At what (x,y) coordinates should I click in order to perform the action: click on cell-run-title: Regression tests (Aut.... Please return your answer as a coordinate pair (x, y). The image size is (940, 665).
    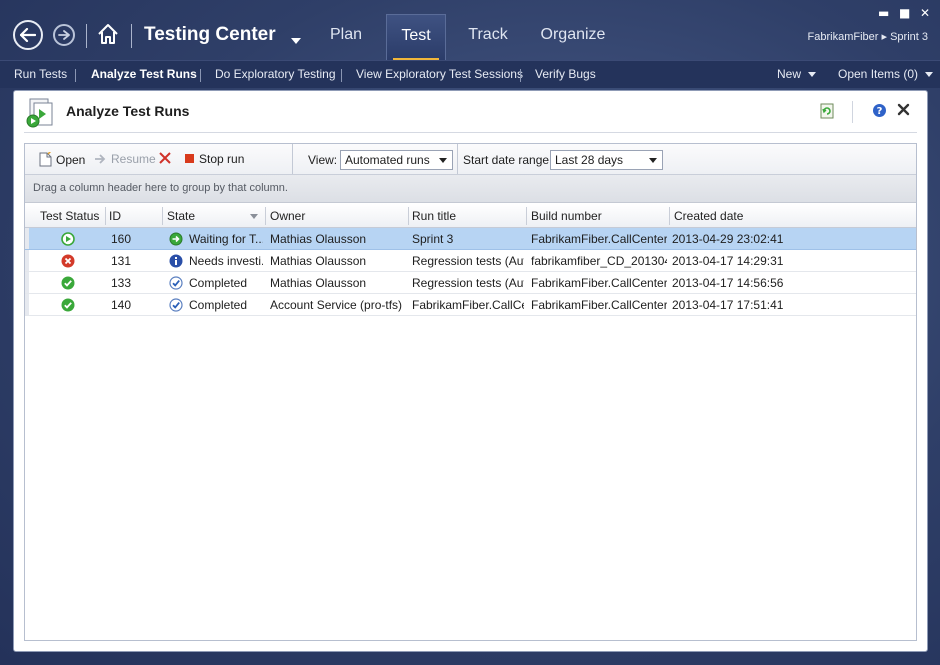
    Looking at the image, I should click on (468, 261).